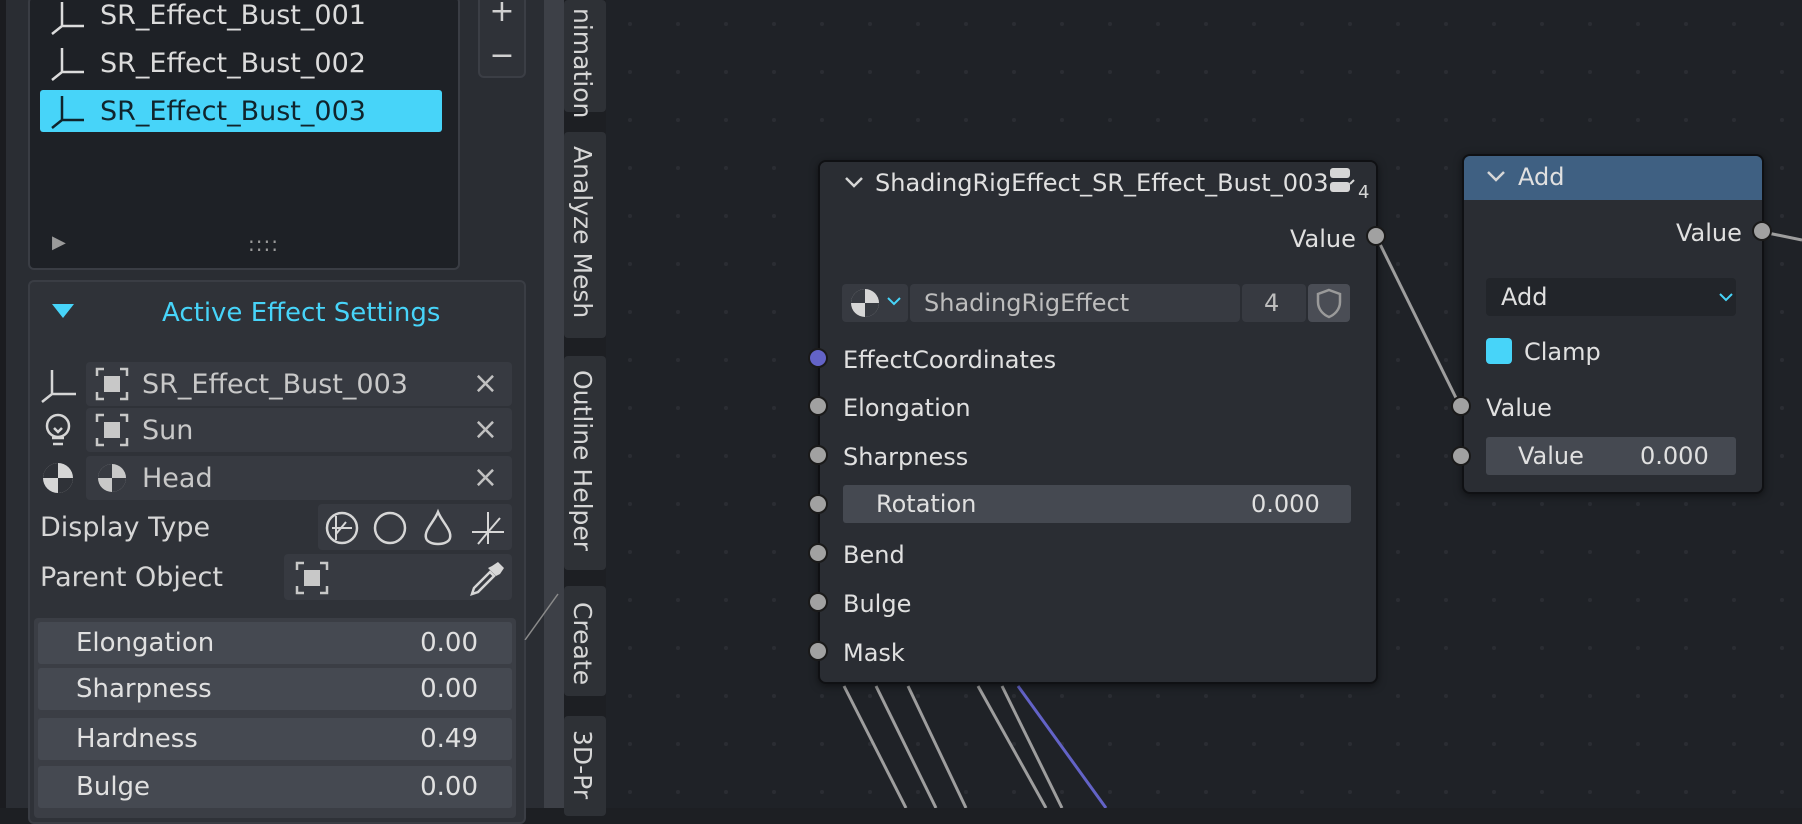 The height and width of the screenshot is (824, 1802). Describe the element at coordinates (168, 430) in the screenshot. I see `field-value: Sun` at that location.